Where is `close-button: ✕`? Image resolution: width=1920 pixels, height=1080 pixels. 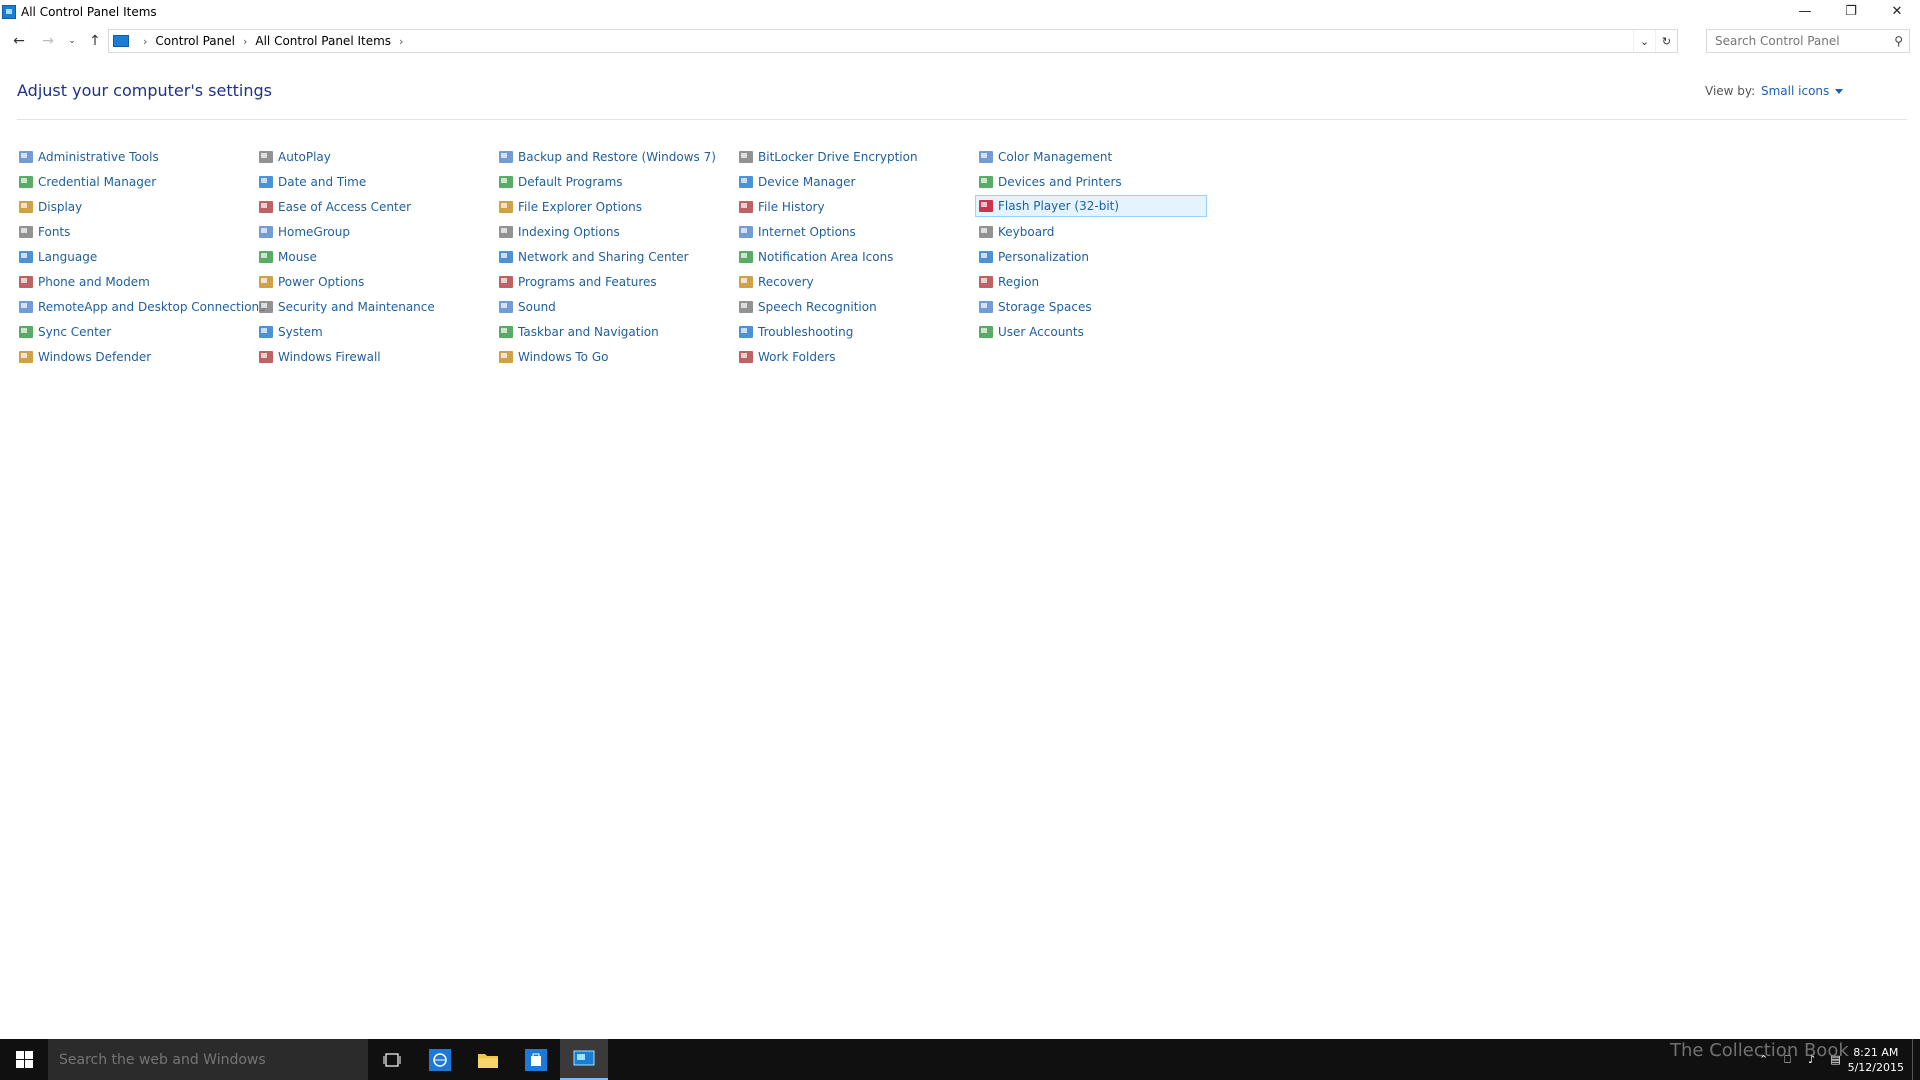
close-button: ✕ is located at coordinates (1897, 11).